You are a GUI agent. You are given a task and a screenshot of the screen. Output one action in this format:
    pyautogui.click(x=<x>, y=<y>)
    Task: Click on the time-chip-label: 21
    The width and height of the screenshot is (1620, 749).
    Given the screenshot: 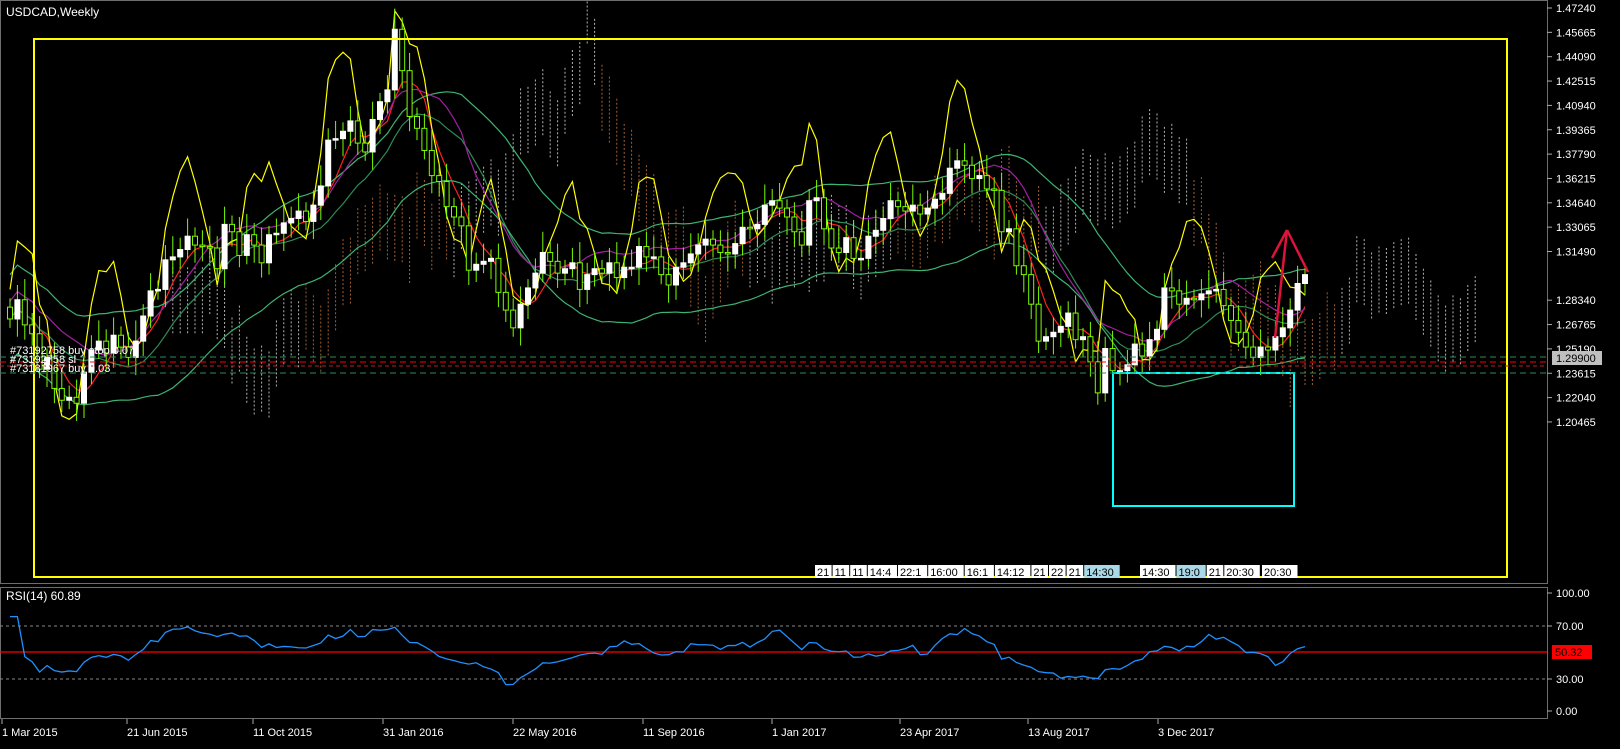 What is the action you would take?
    pyautogui.click(x=1215, y=573)
    